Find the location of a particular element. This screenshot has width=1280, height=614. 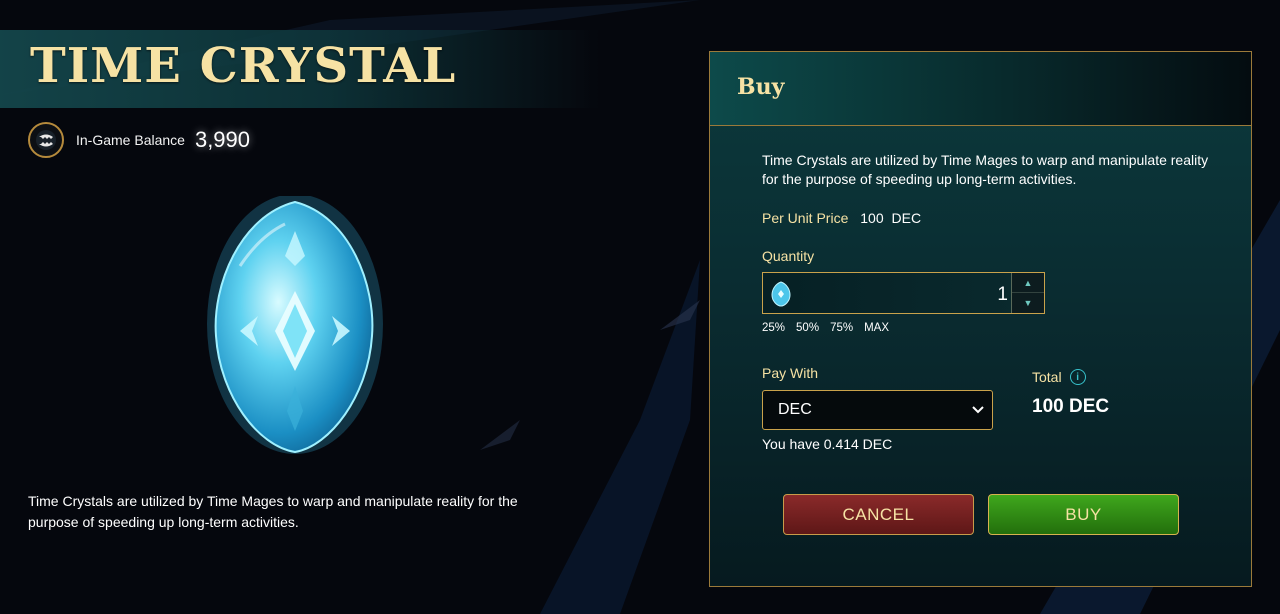

percent-25-option: 25% is located at coordinates (773, 328).